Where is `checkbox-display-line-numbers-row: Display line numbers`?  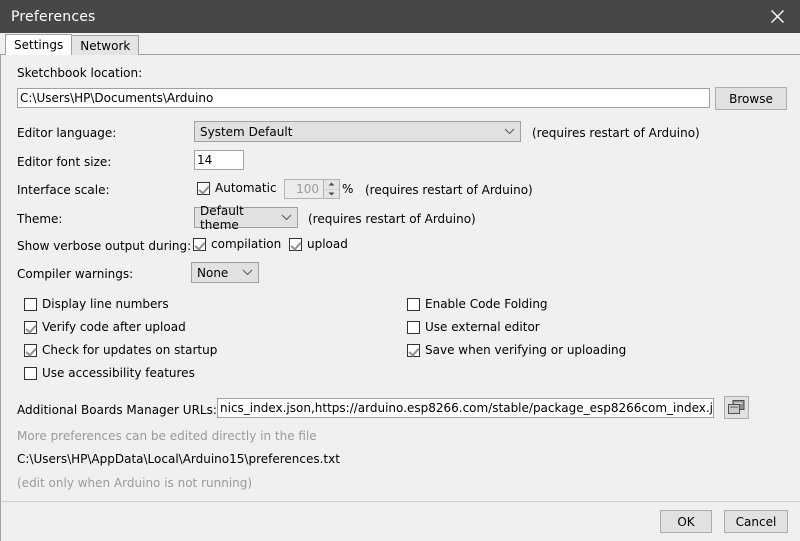
checkbox-display-line-numbers-row: Display line numbers is located at coordinates (96, 304).